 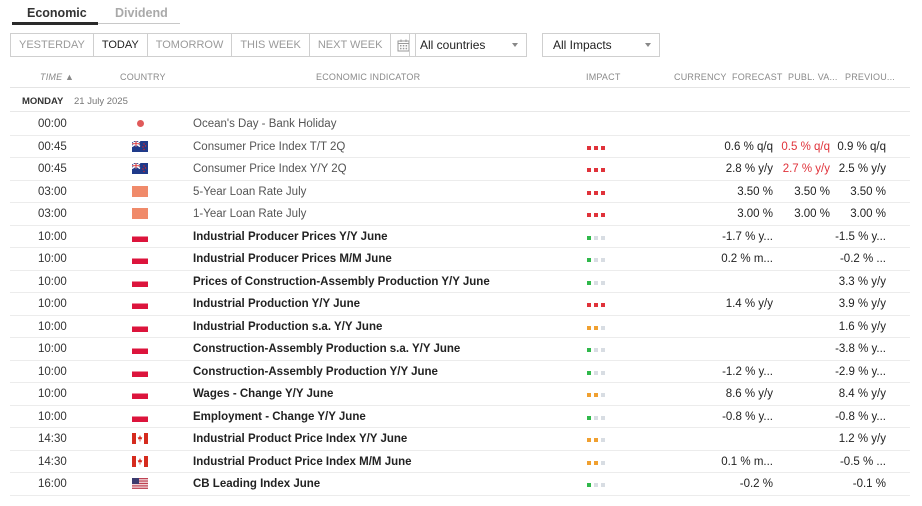 I want to click on forecast-value: 2.8 % y/y, so click(x=749, y=169).